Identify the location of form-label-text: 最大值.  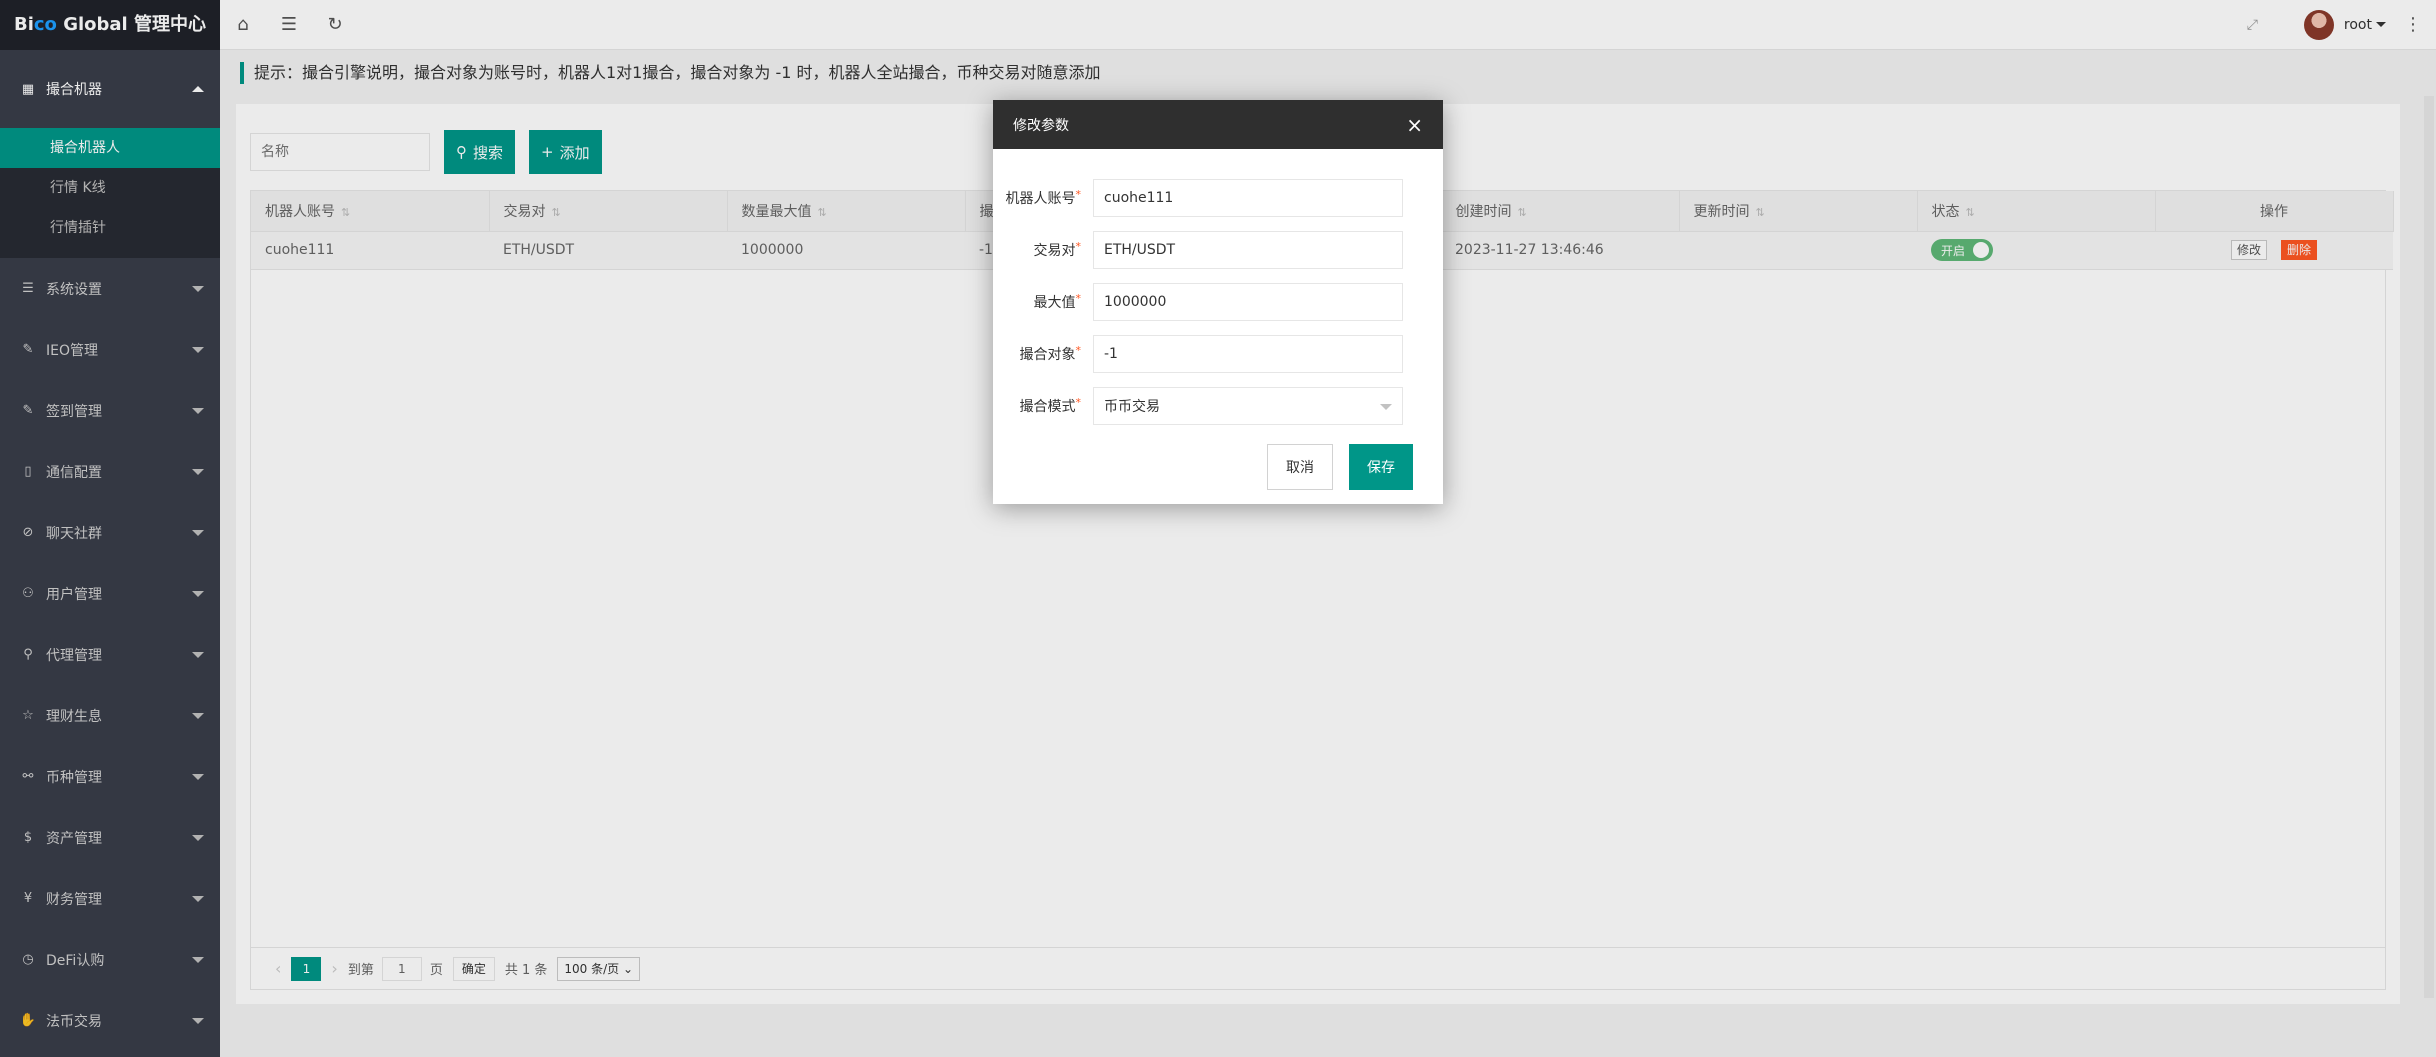
(1054, 303).